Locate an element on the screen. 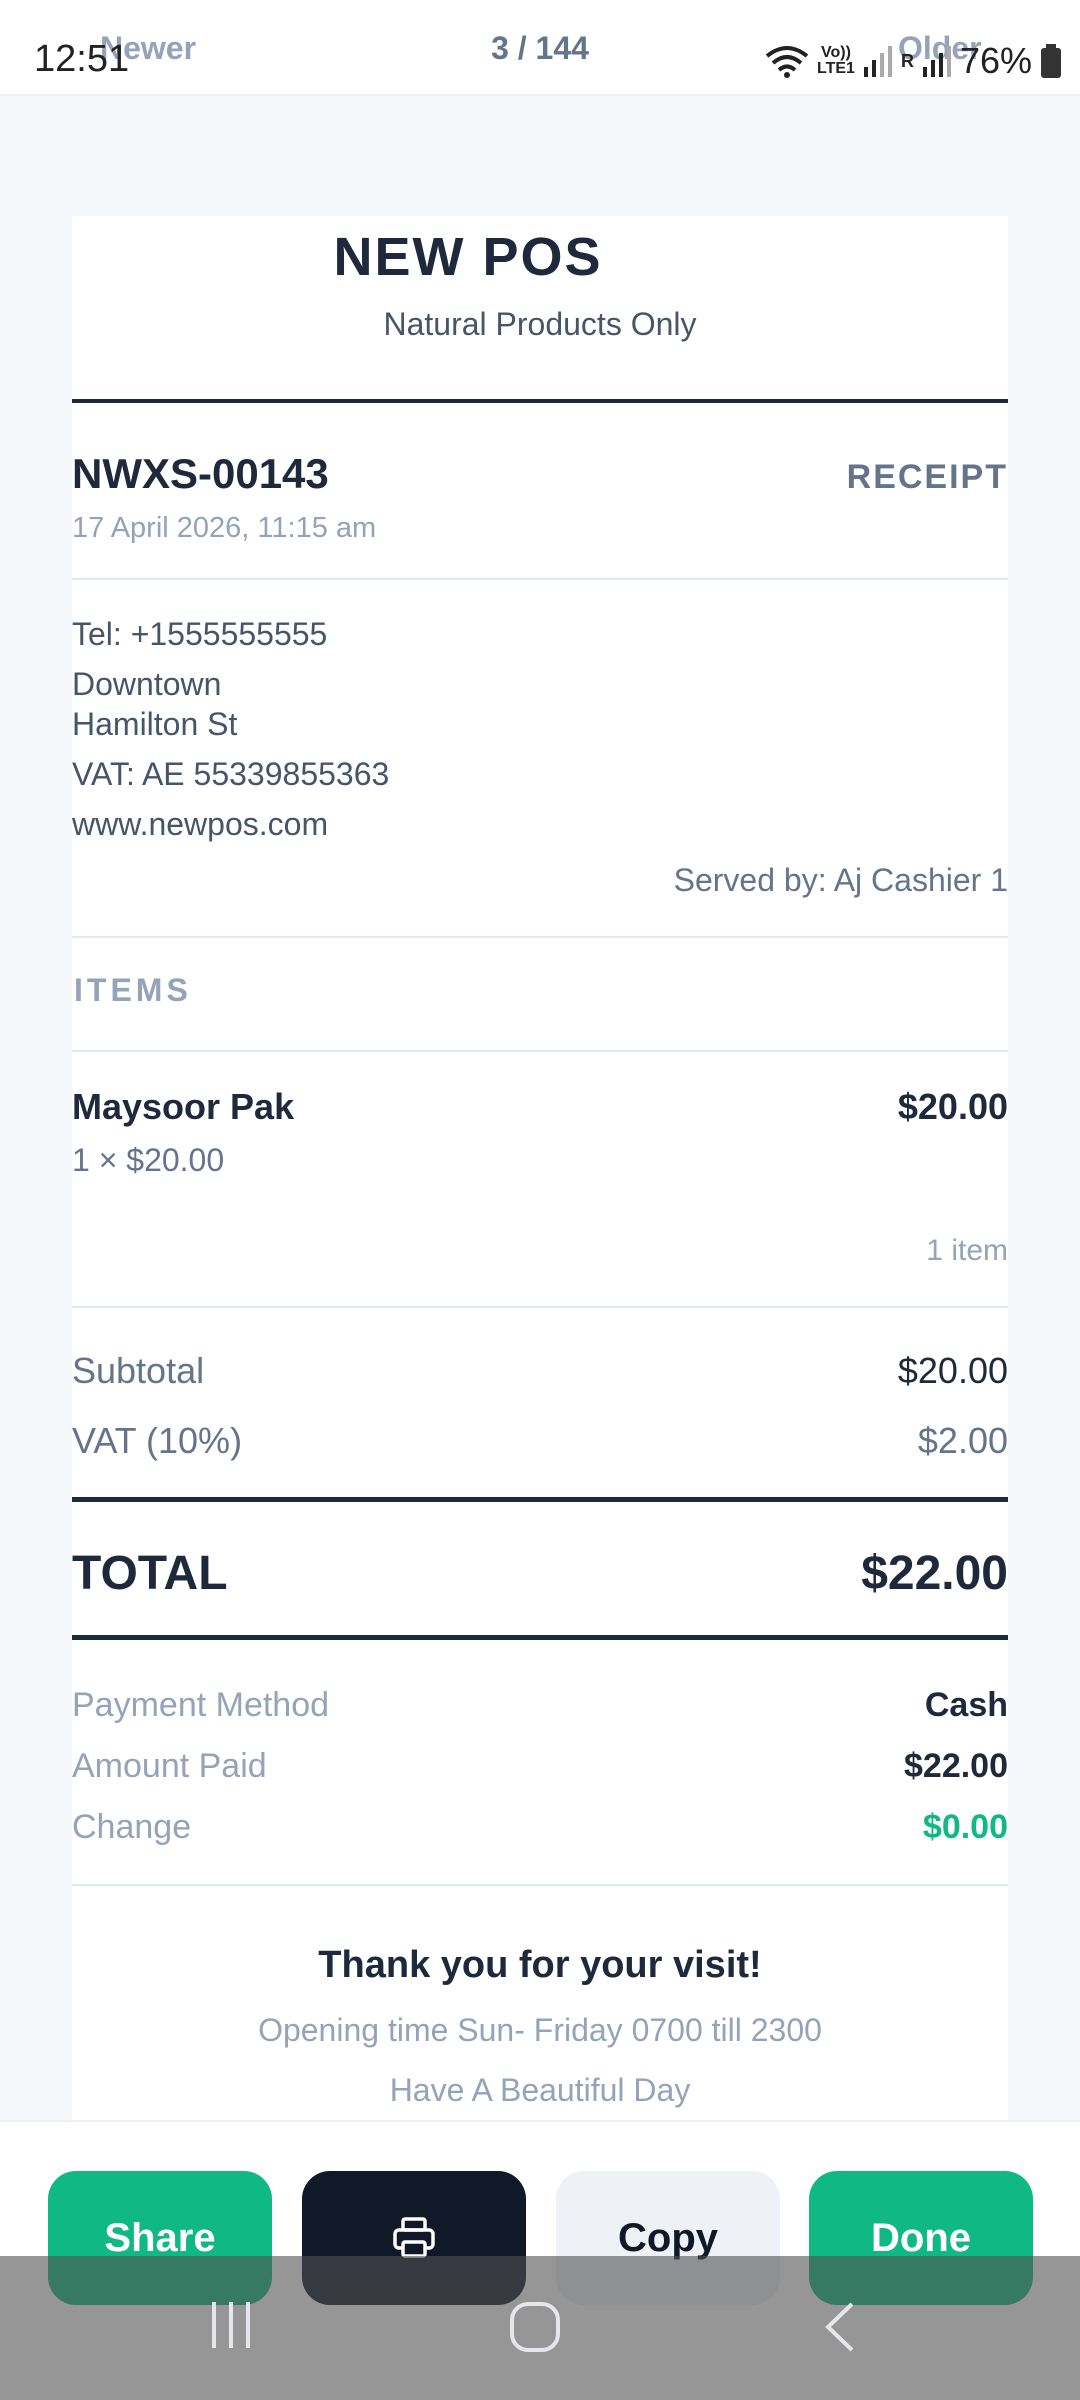  opening-hours: Opening time Sun- Friday 0700 till 2300 is located at coordinates (540, 2030).